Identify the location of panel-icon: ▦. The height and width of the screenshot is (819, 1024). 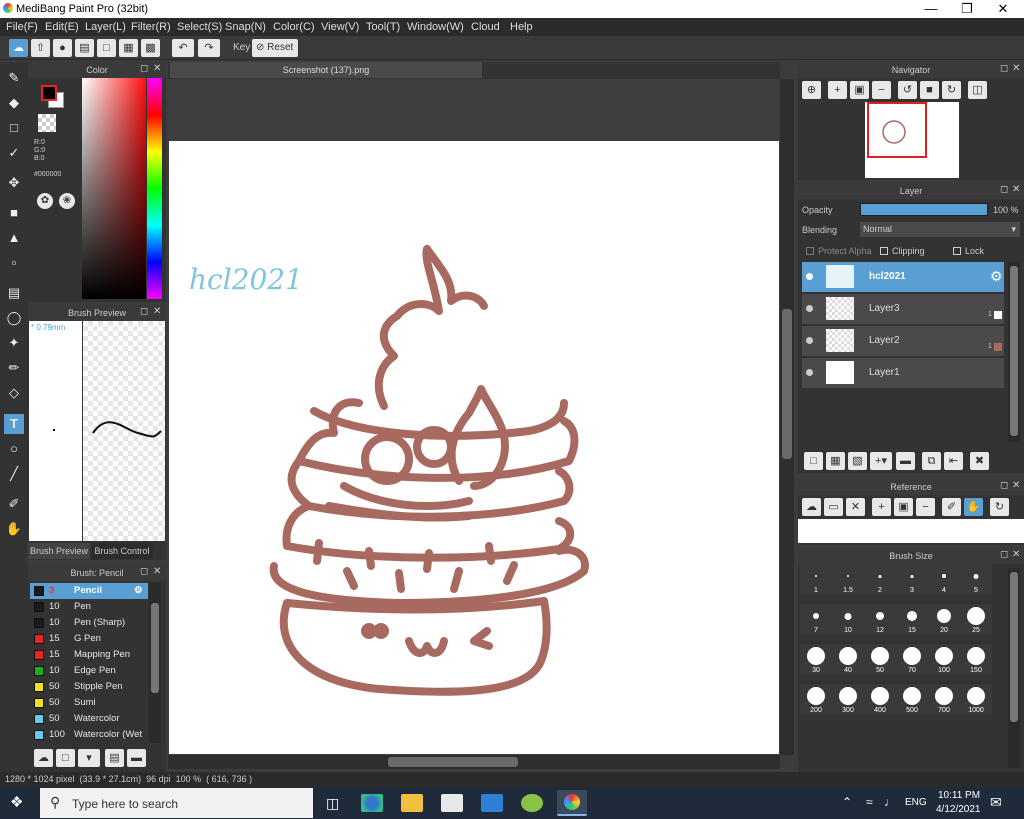
(128, 48).